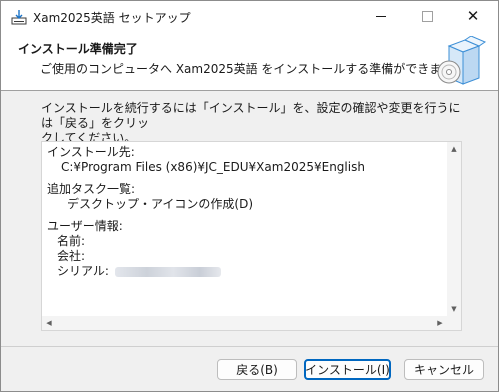  What do you see at coordinates (167, 271) in the screenshot?
I see `serial-value-redacted` at bounding box center [167, 271].